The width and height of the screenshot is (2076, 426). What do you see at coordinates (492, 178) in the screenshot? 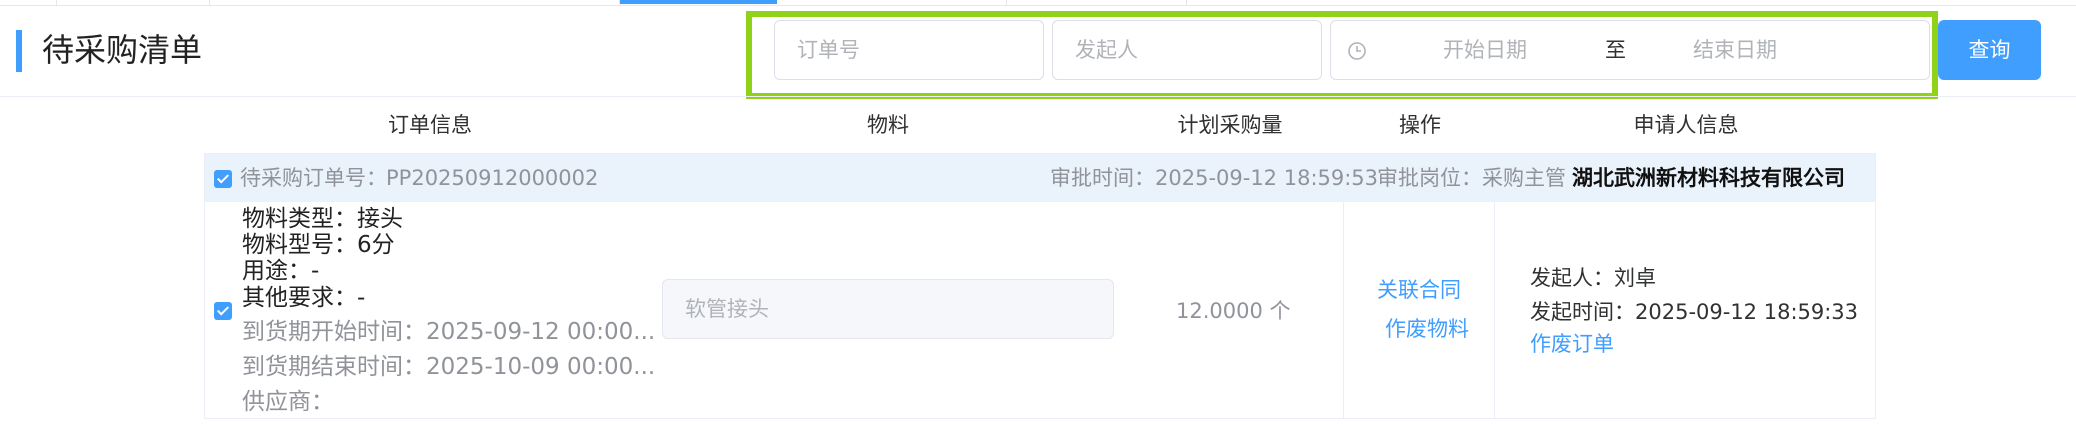
I see `order-number: PP20250912000002` at bounding box center [492, 178].